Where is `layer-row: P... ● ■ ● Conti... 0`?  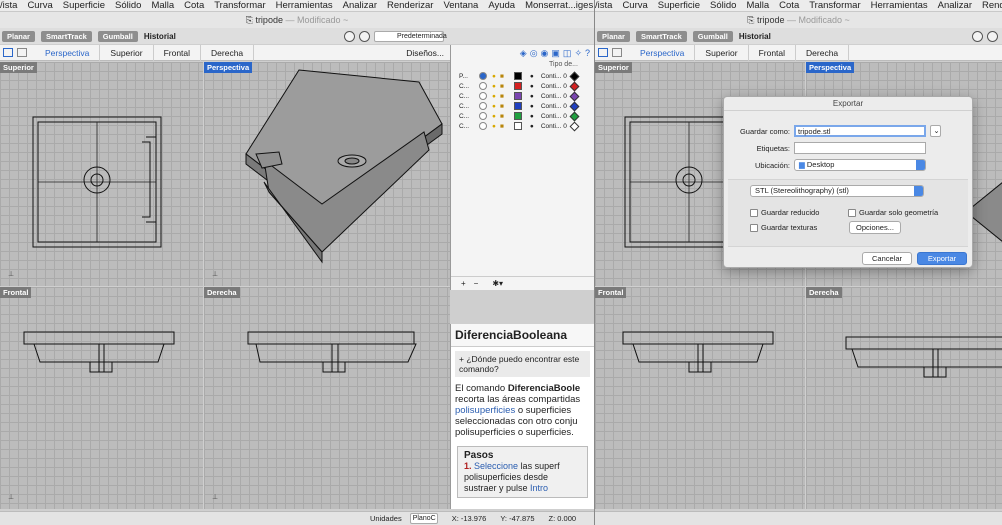 layer-row: P... ● ■ ● Conti... 0 is located at coordinates (522, 76).